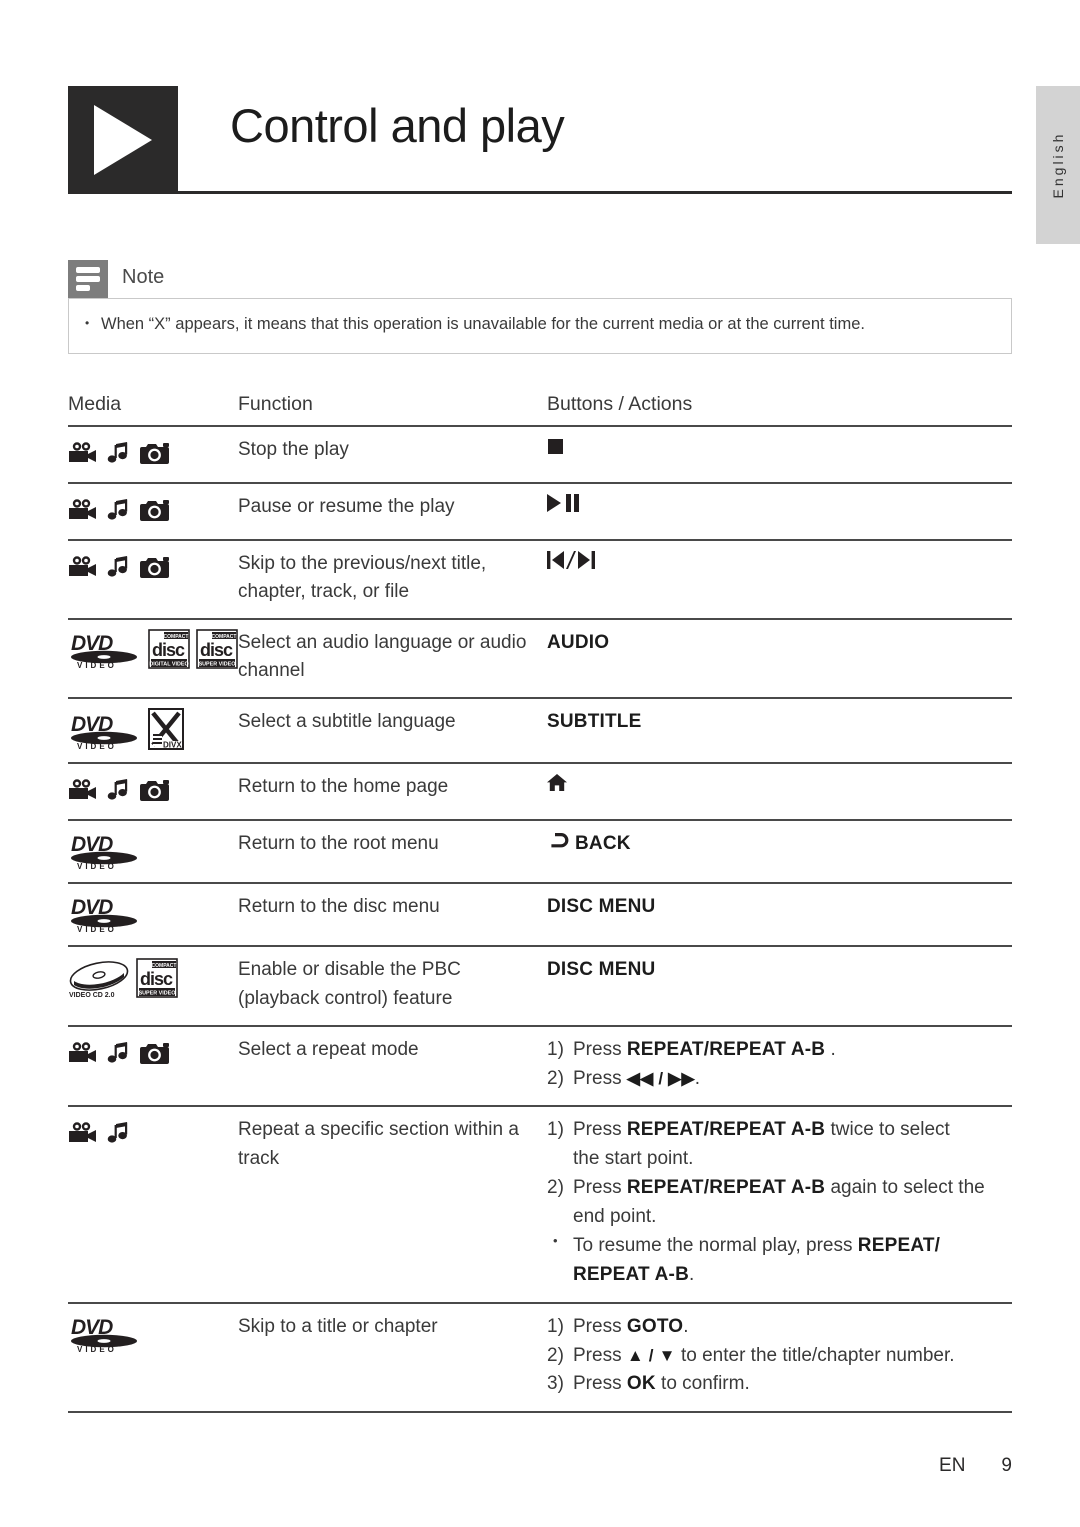 The height and width of the screenshot is (1527, 1080). I want to click on buttons-cell: AUDIO, so click(779, 658).